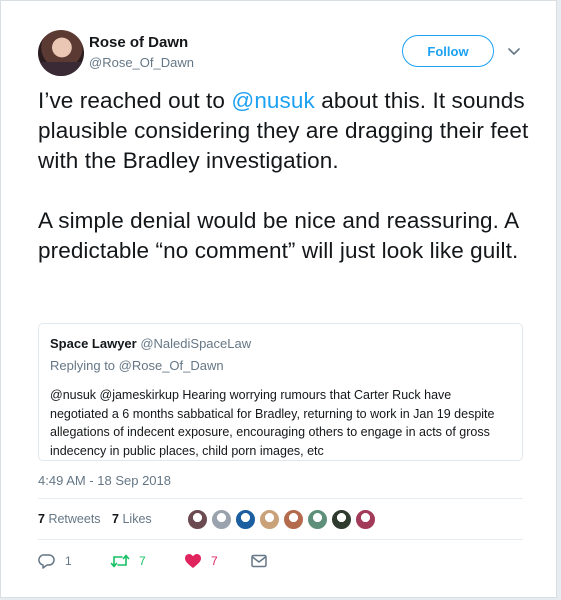 The width and height of the screenshot is (561, 600). I want to click on retweet-icon, so click(120, 561).